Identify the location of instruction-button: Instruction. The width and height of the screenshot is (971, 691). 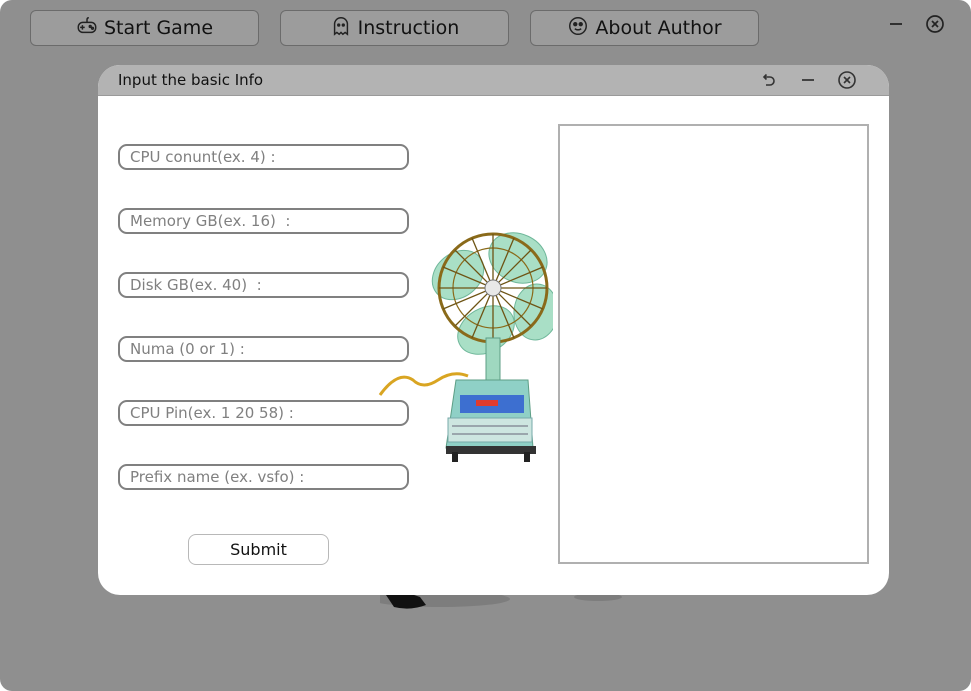
(394, 28).